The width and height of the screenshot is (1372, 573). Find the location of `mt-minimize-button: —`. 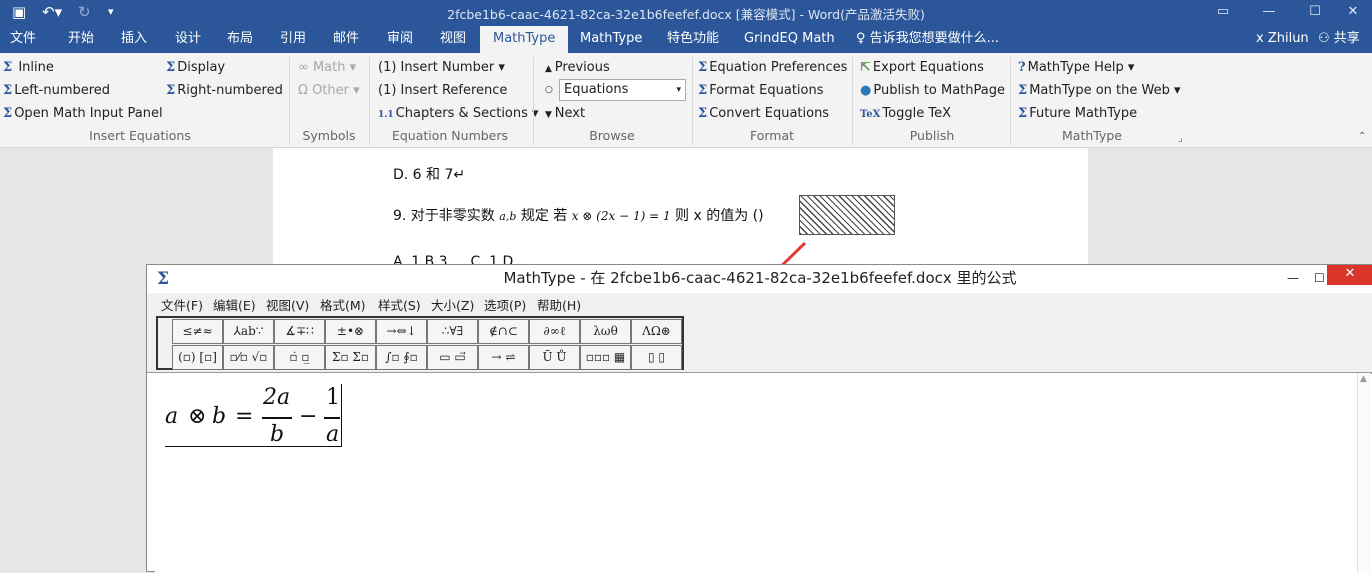

mt-minimize-button: — is located at coordinates (1293, 278).